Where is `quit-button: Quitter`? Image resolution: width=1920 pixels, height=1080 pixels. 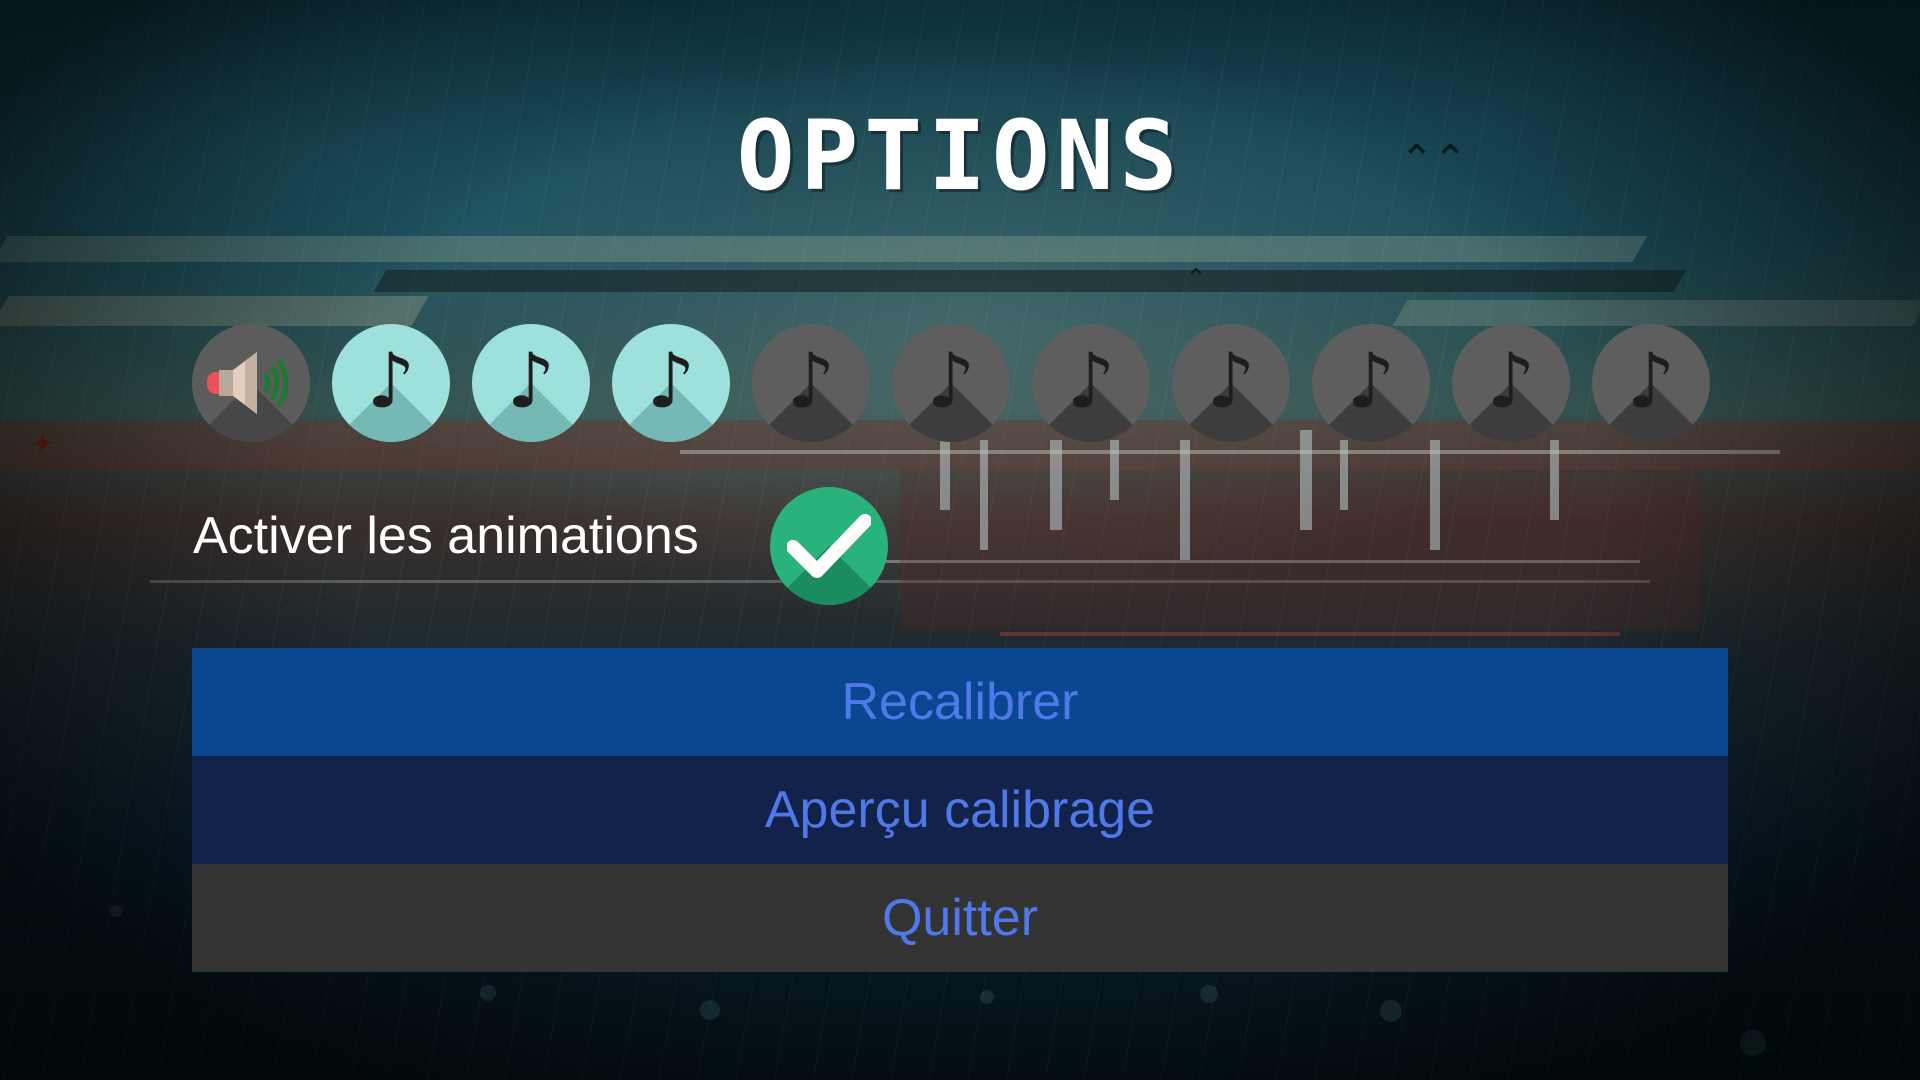
quit-button: Quitter is located at coordinates (960, 918).